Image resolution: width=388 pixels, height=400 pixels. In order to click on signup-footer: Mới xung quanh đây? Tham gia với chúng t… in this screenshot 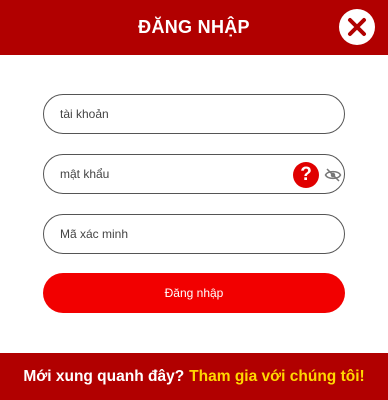, I will do `click(194, 376)`.